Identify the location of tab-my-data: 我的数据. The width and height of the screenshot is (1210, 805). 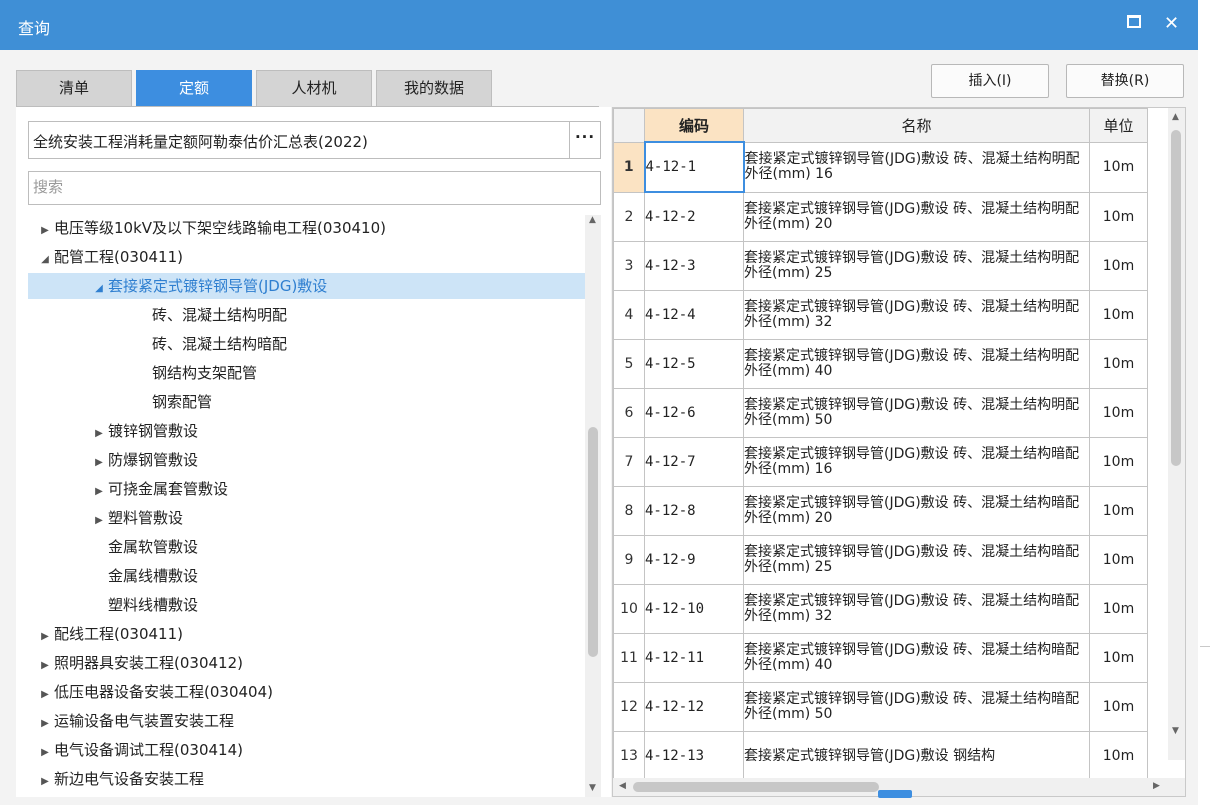
(434, 88).